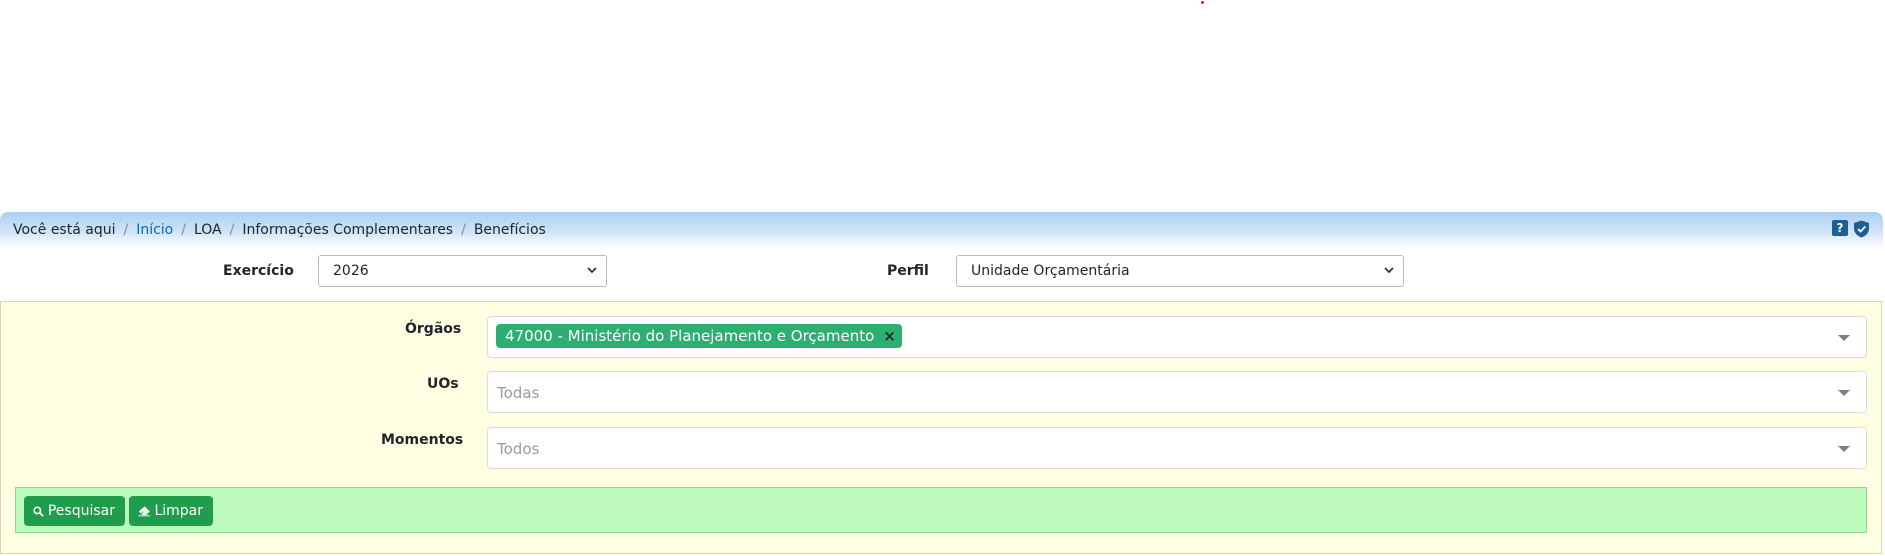  I want to click on breadcrumb-prefix: Você está aqui, so click(64, 230).